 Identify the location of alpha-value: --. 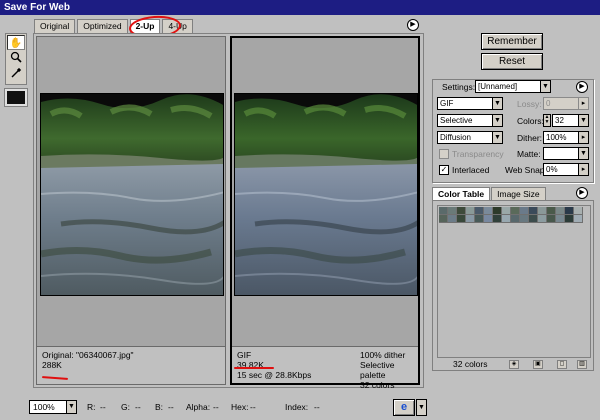
(216, 407).